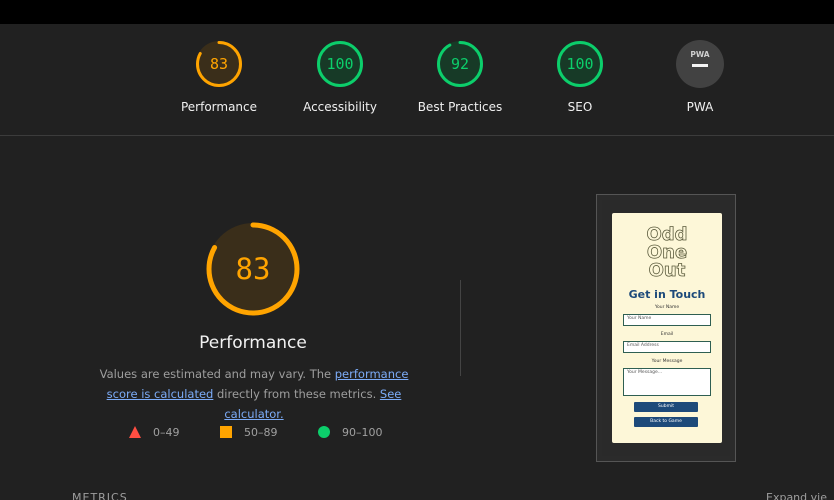 Image resolution: width=834 pixels, height=500 pixels. Describe the element at coordinates (135, 432) in the screenshot. I see `triangle-icon` at that location.